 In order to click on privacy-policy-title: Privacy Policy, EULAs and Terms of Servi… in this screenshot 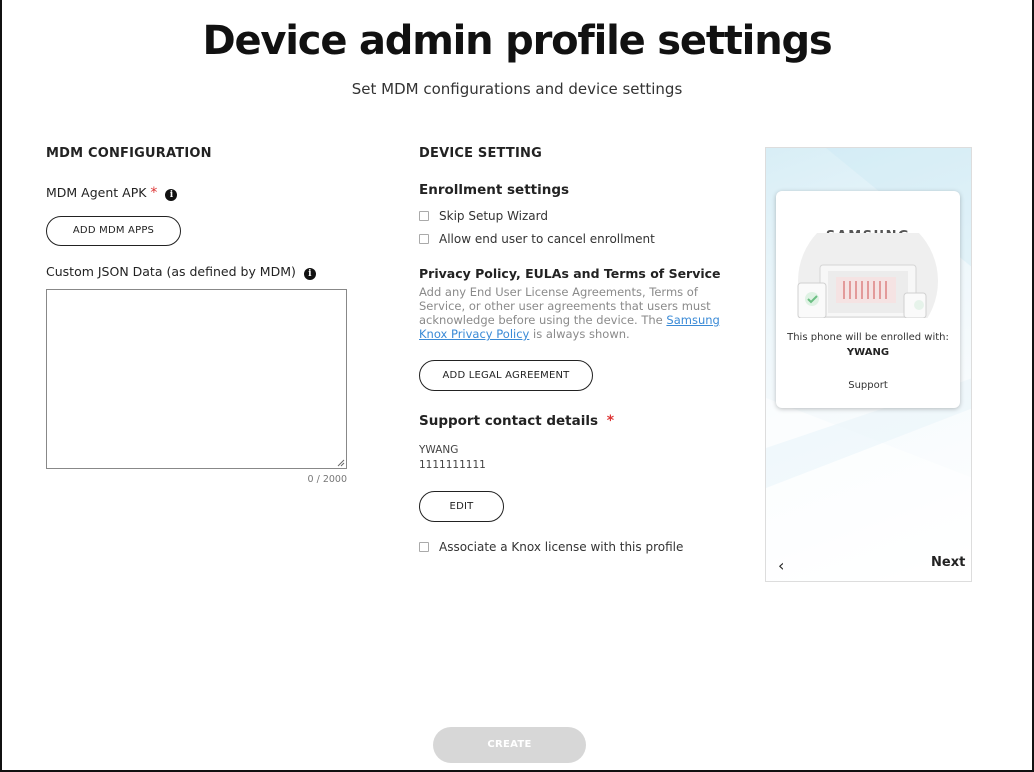, I will do `click(570, 273)`.